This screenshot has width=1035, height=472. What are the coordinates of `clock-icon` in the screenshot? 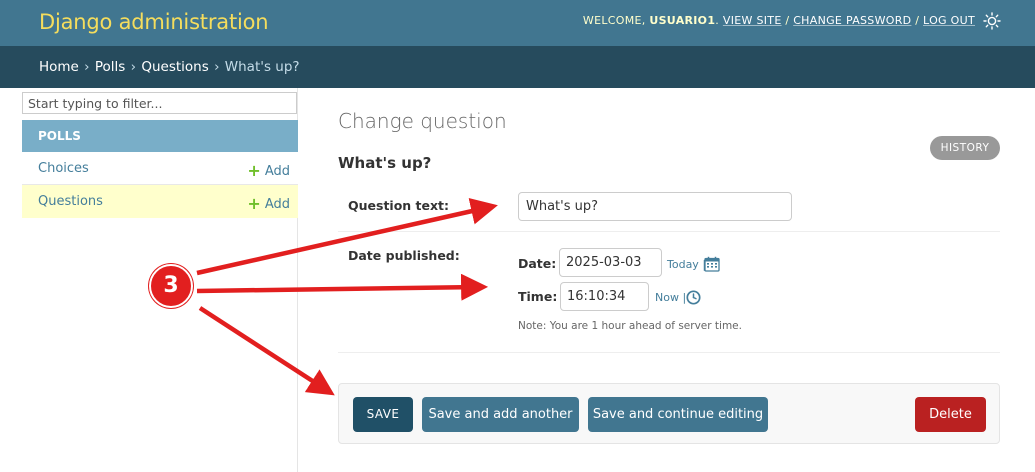 It's located at (693, 297).